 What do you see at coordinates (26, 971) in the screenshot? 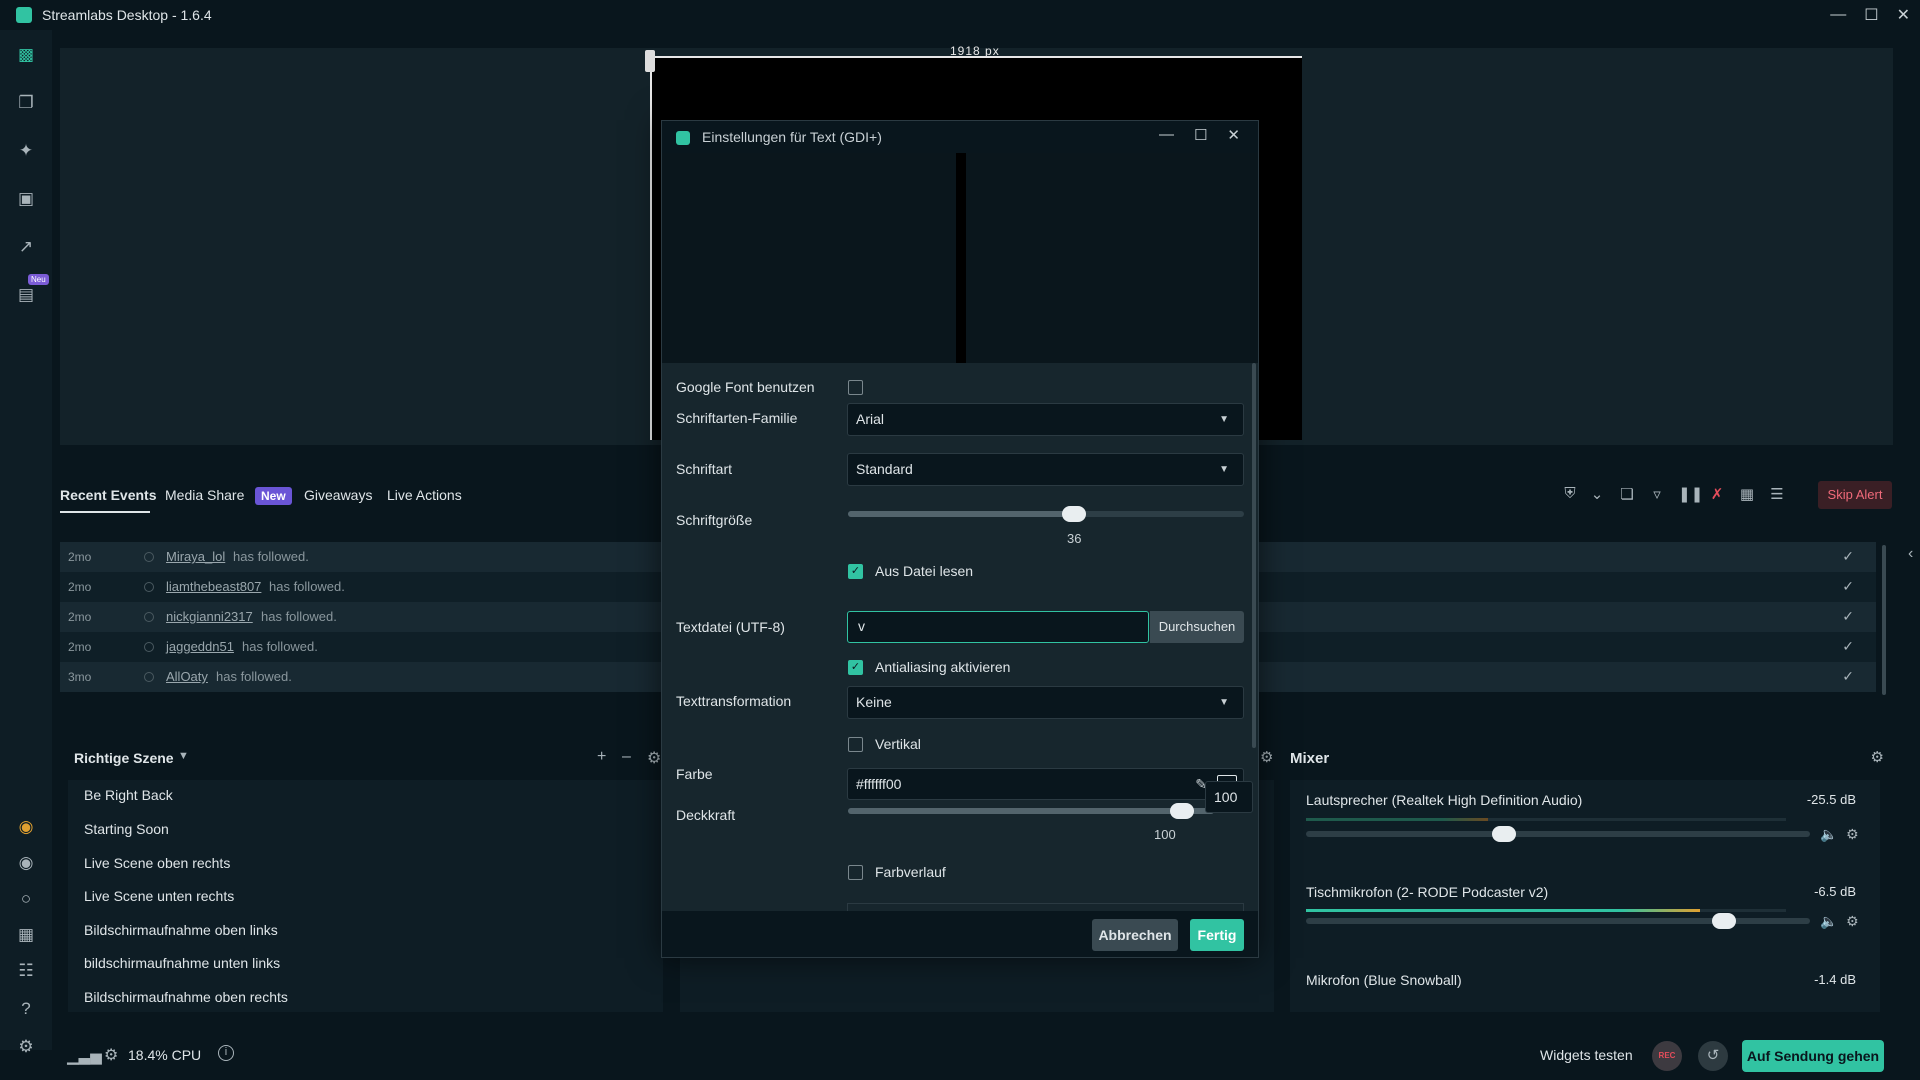
I see `library-icon: ☷` at bounding box center [26, 971].